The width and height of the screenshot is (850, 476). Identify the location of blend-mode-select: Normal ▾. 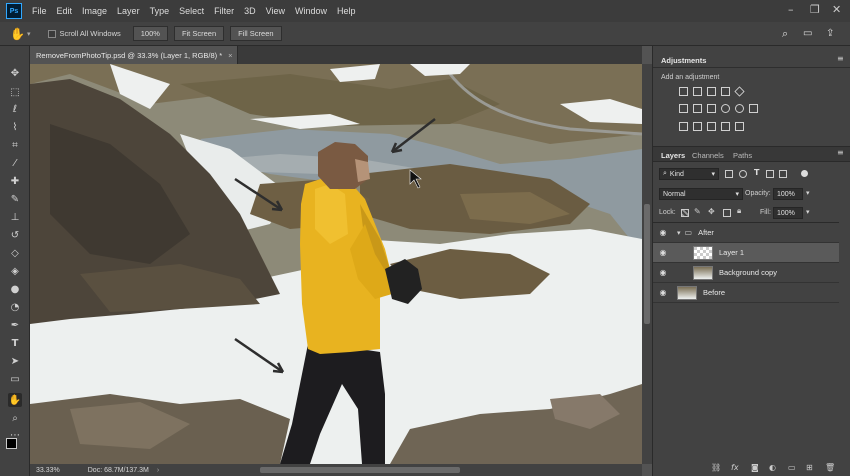
(701, 194).